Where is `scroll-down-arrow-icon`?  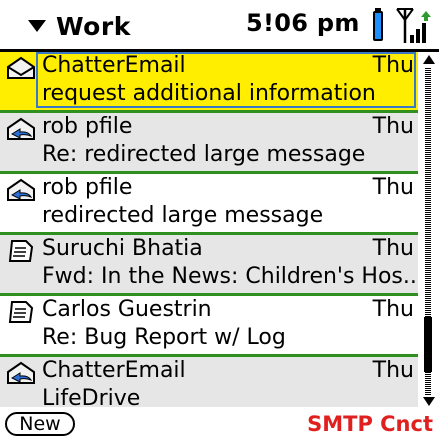 scroll-down-arrow-icon is located at coordinates (429, 401).